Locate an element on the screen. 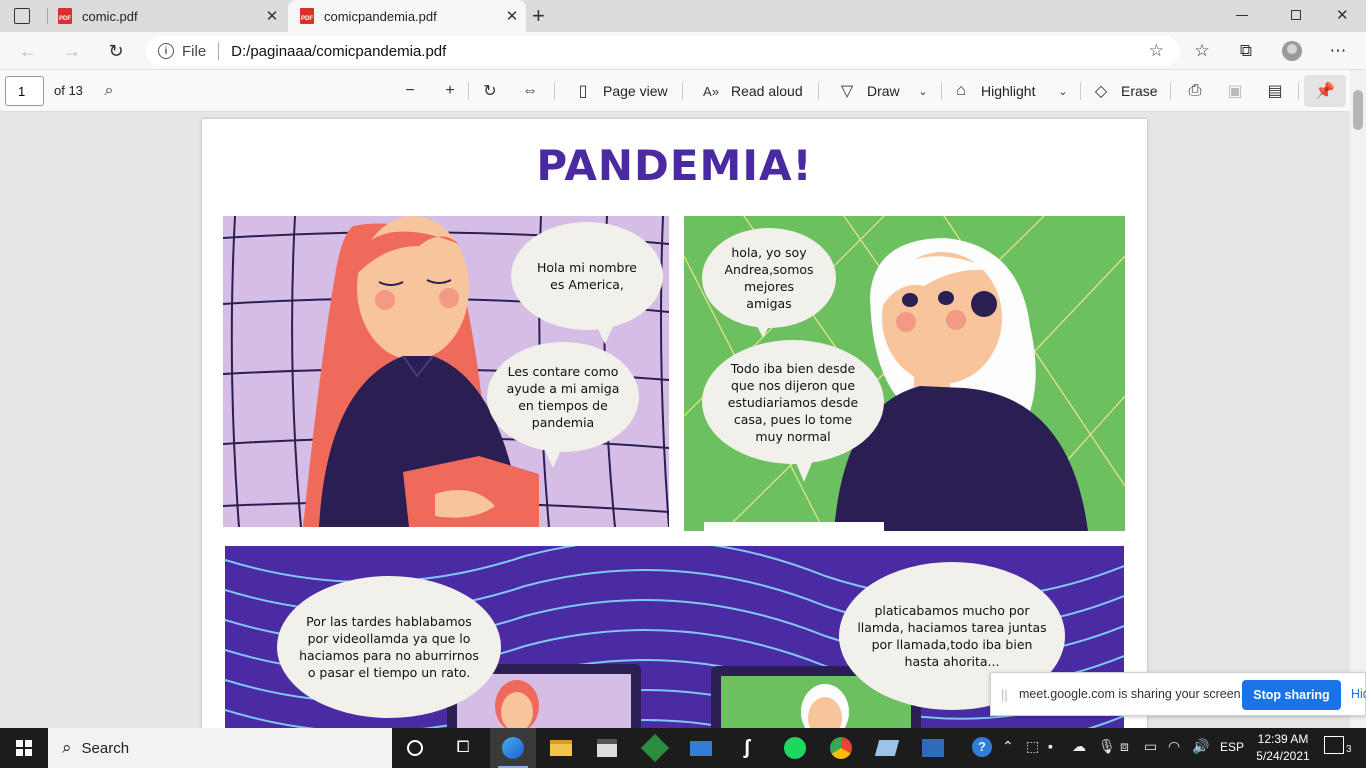 The image size is (1366, 768). draw-button: Draw is located at coordinates (883, 91).